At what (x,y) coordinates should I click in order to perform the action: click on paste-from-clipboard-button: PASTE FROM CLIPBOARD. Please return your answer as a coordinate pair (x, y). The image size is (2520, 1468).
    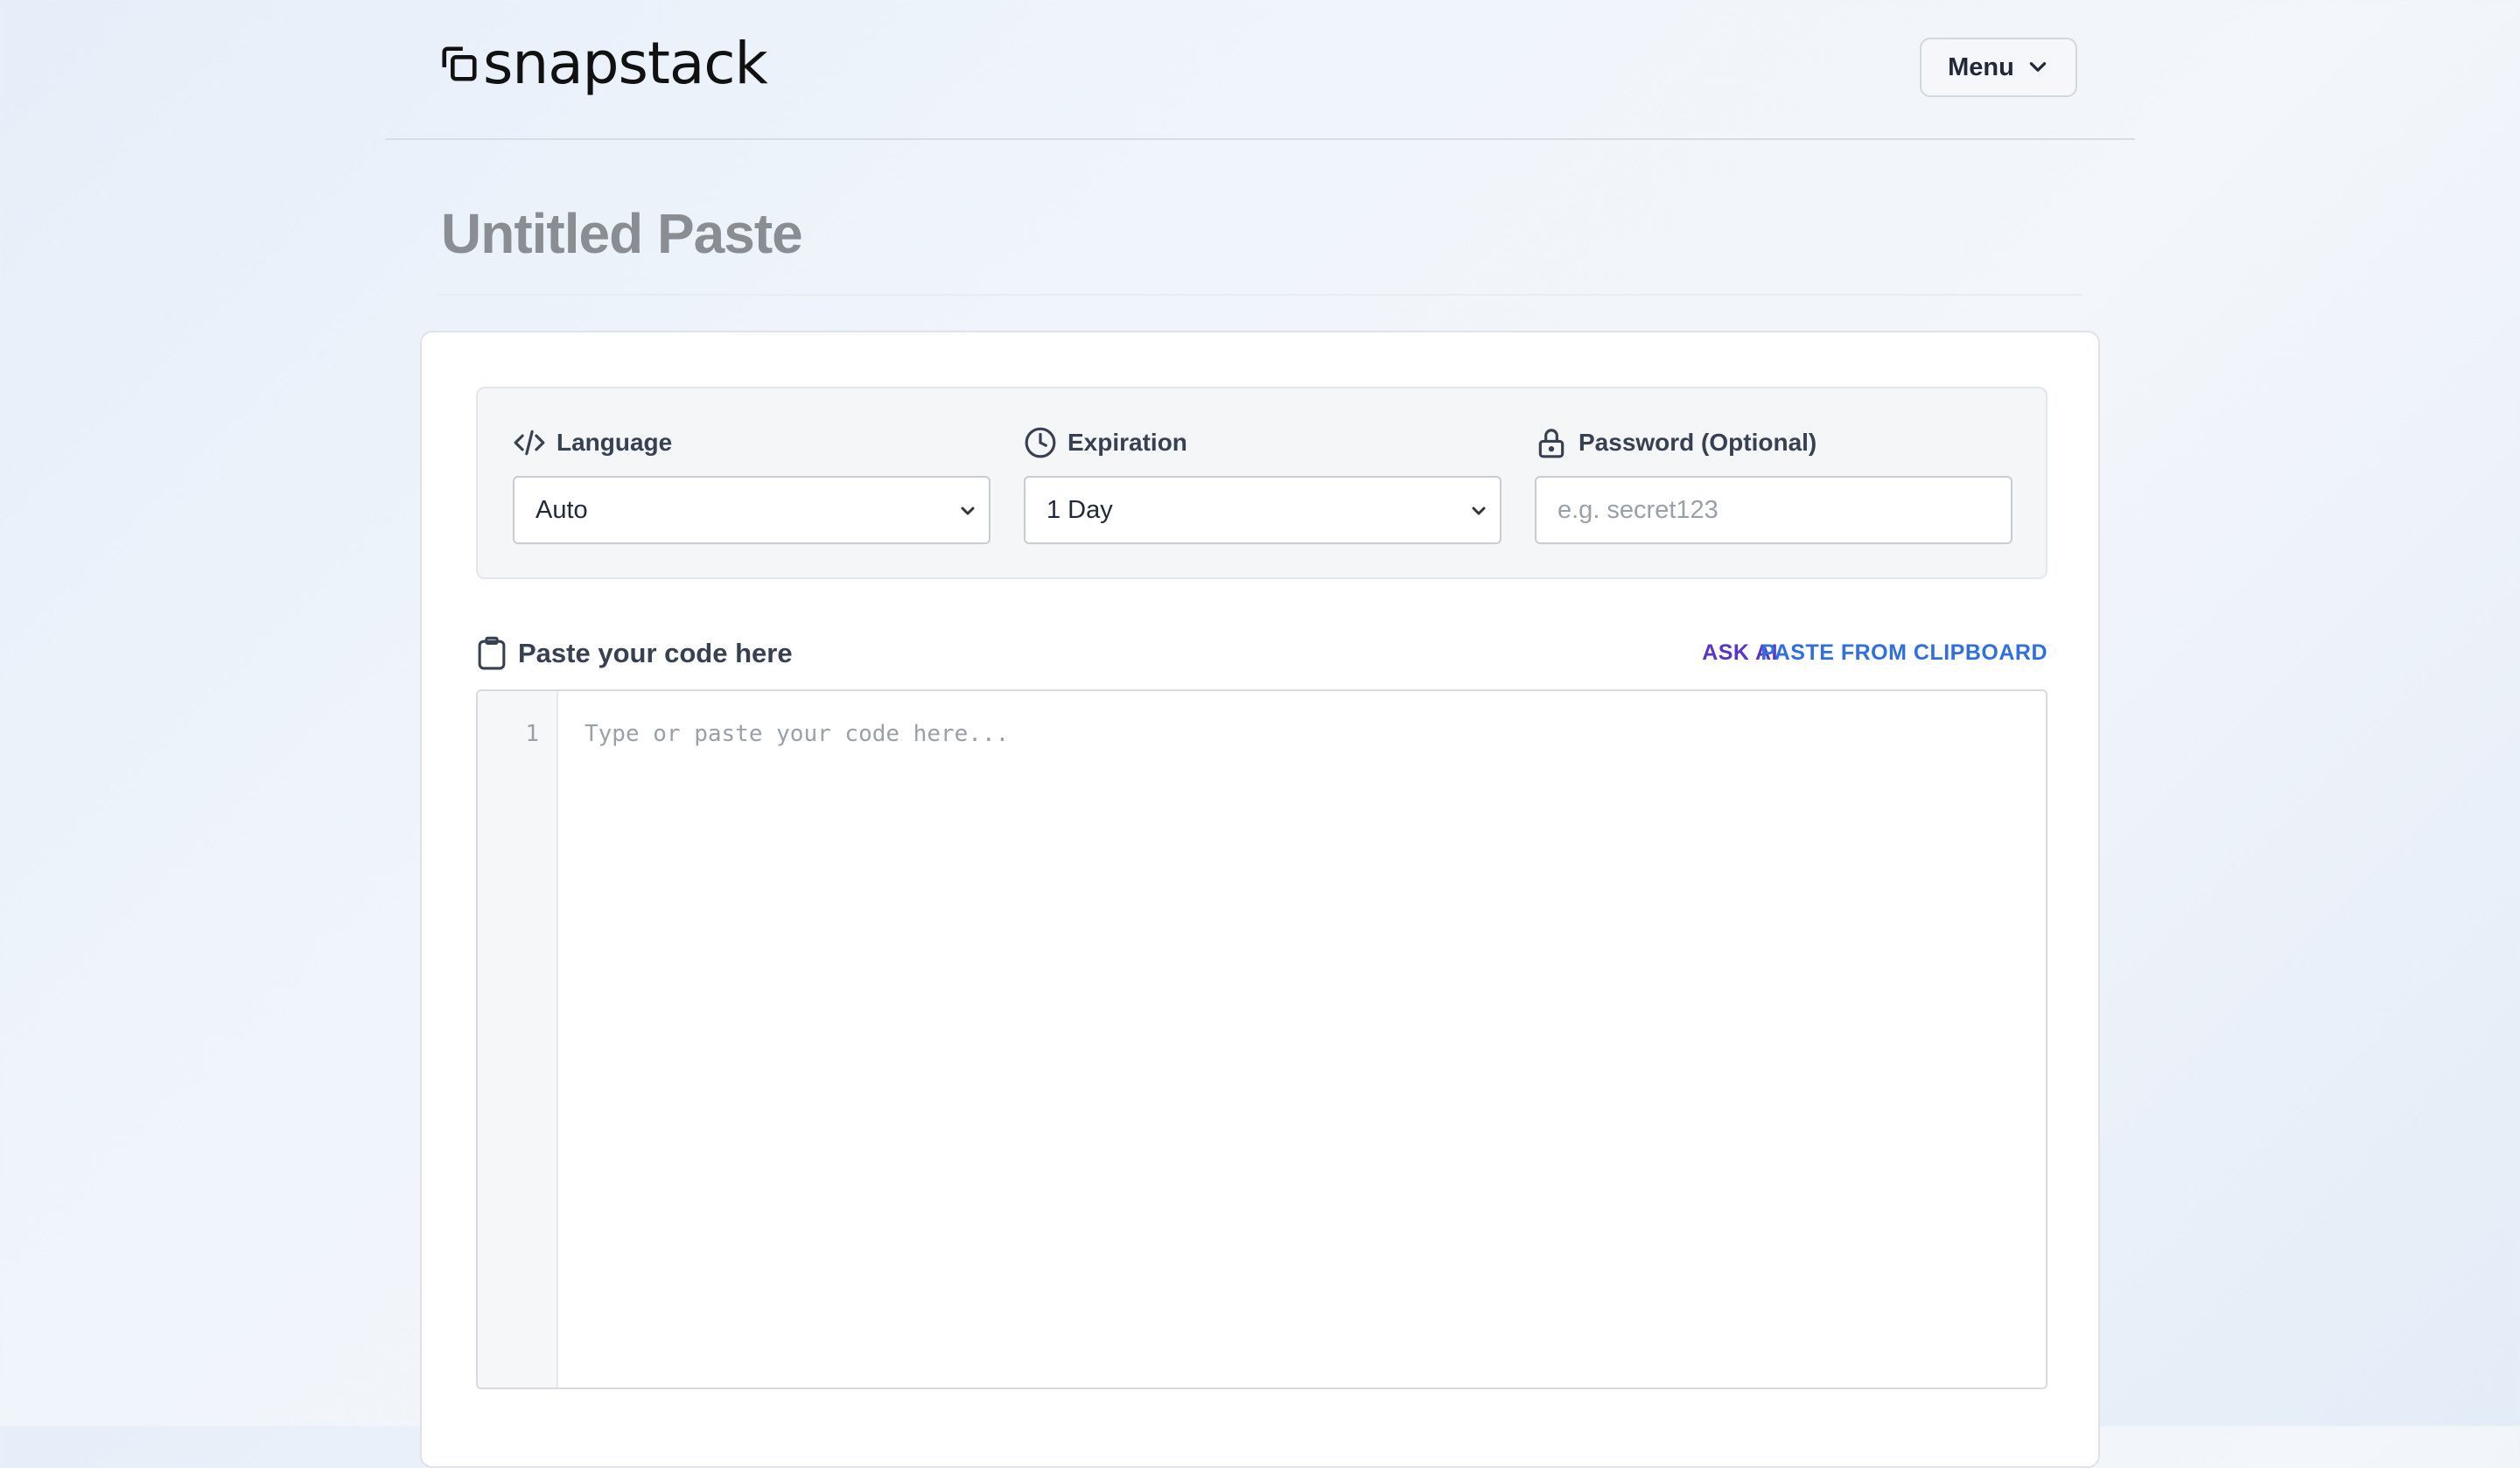
    Looking at the image, I should click on (1904, 653).